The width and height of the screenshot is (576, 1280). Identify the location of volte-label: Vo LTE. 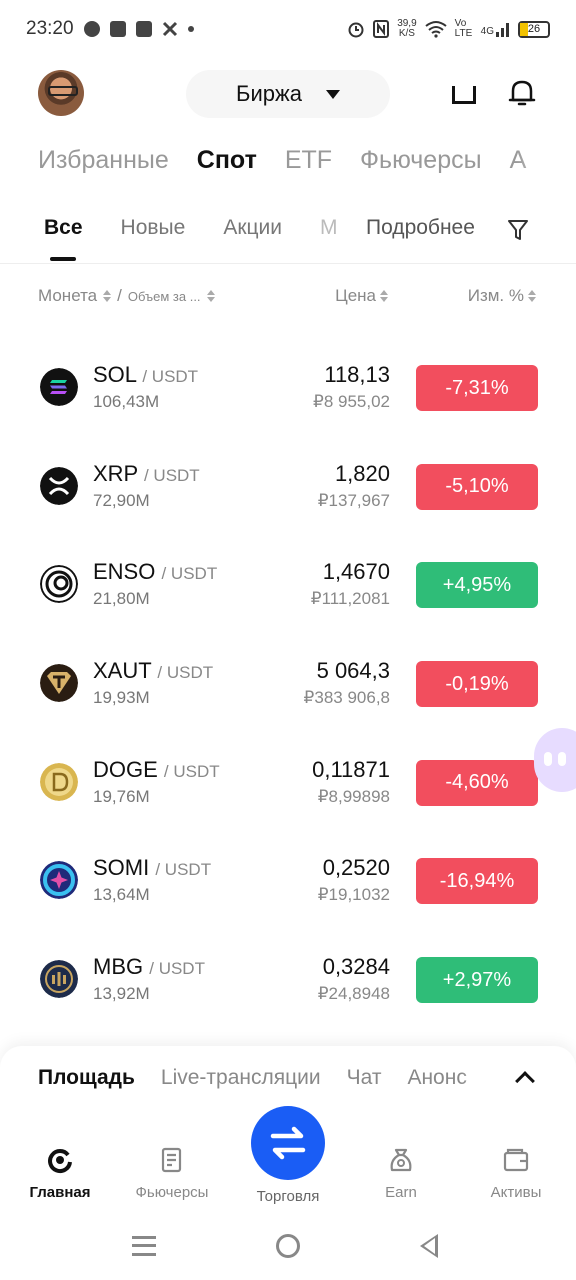
(463, 28).